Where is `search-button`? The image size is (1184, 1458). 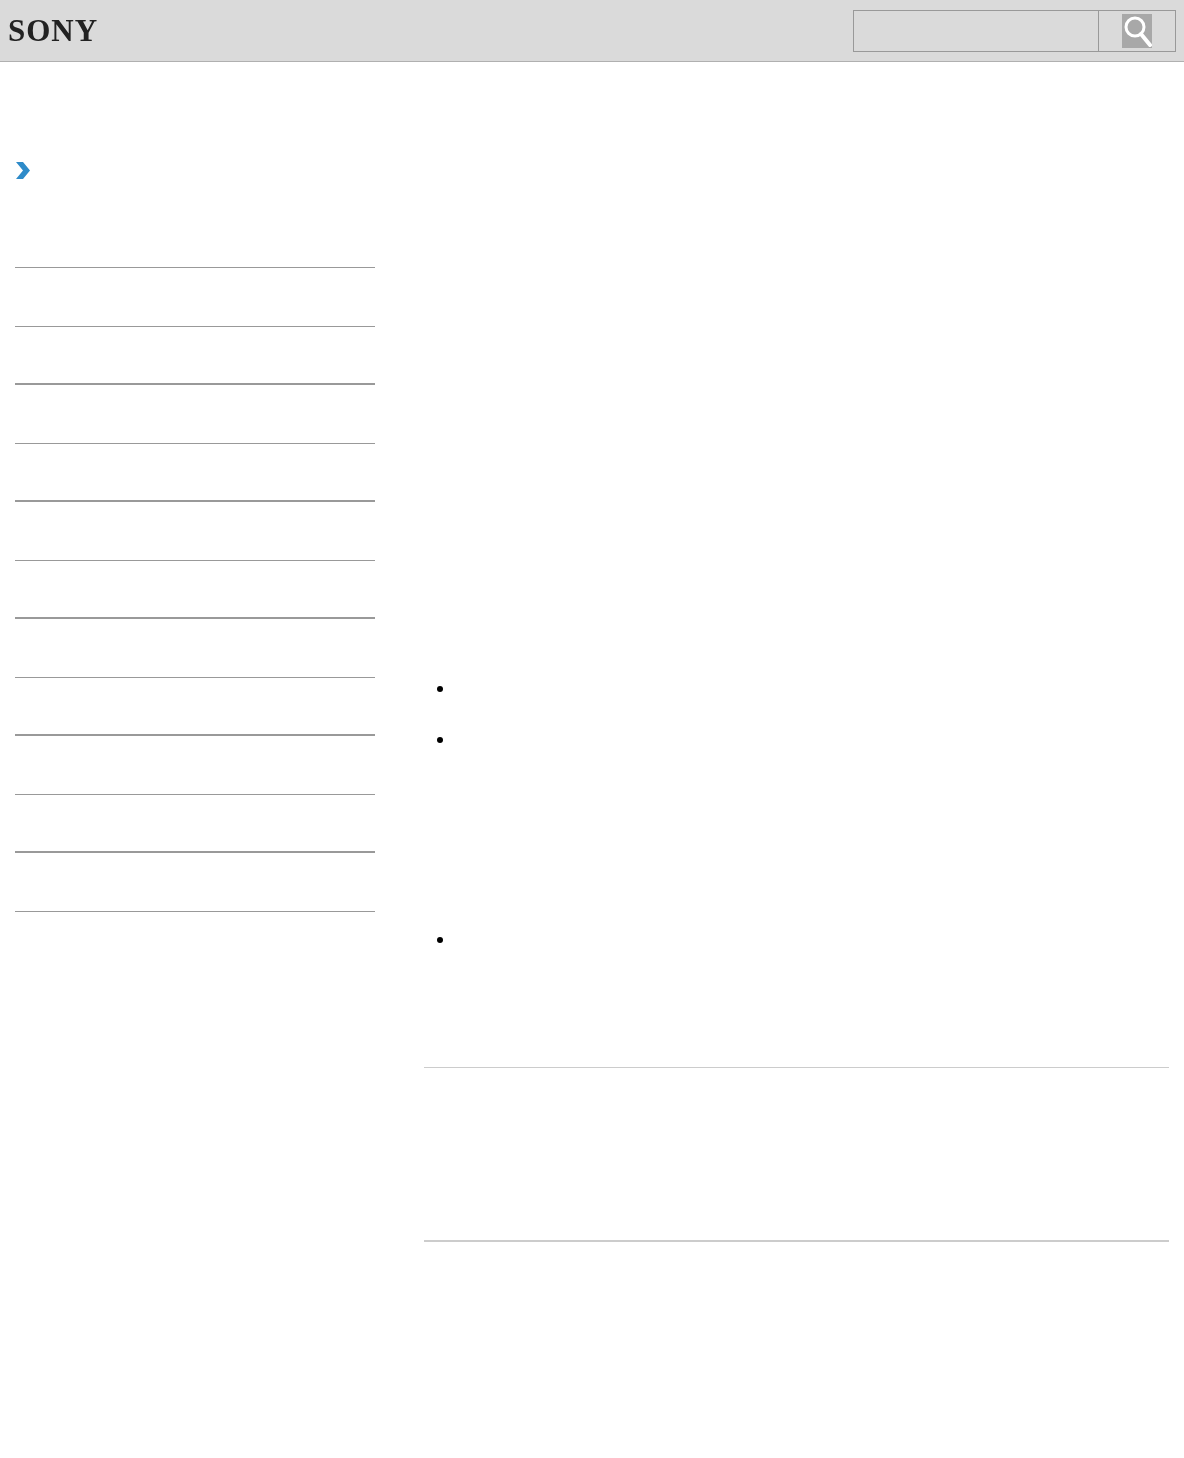
search-button is located at coordinates (1137, 30).